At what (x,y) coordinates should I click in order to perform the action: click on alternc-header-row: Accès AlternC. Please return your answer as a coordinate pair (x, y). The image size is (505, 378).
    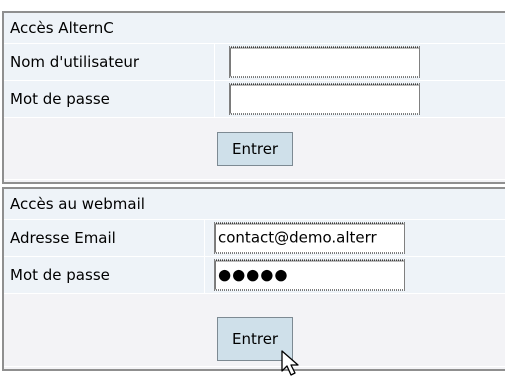
    Looking at the image, I should click on (254, 28).